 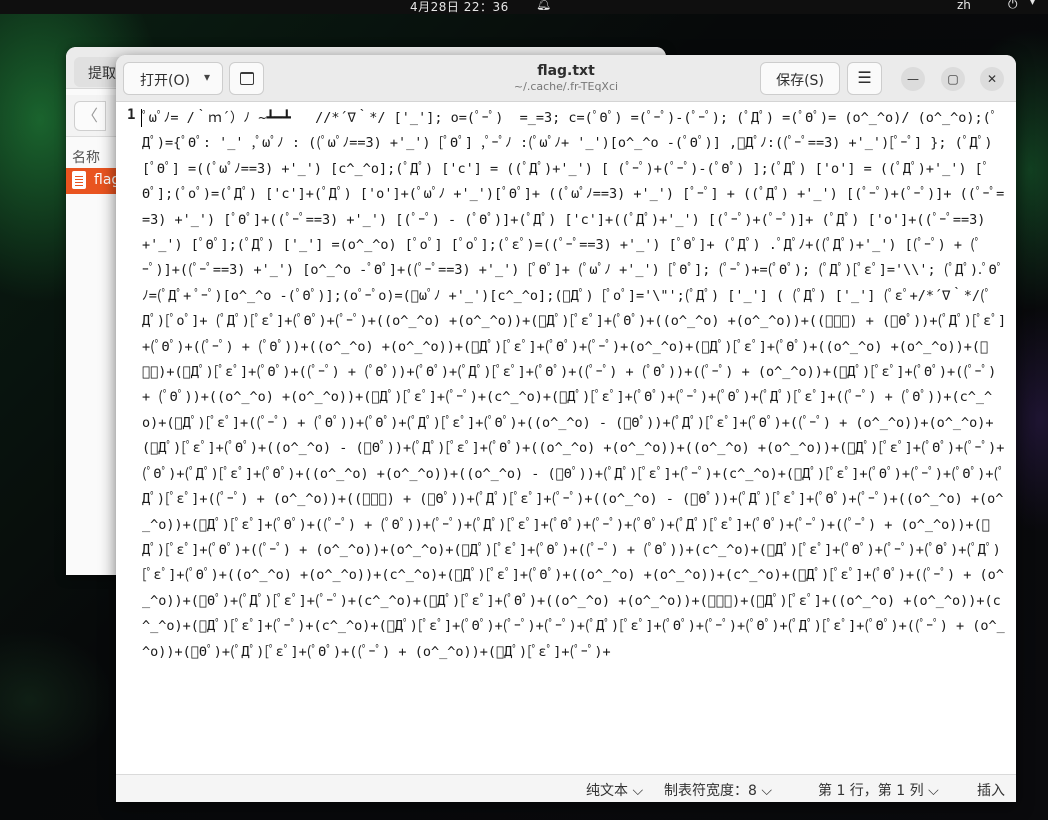 What do you see at coordinates (524, 7) in the screenshot?
I see `top-bar: 4月28日 22：36 🔔︎ zh ⏻ ▾` at bounding box center [524, 7].